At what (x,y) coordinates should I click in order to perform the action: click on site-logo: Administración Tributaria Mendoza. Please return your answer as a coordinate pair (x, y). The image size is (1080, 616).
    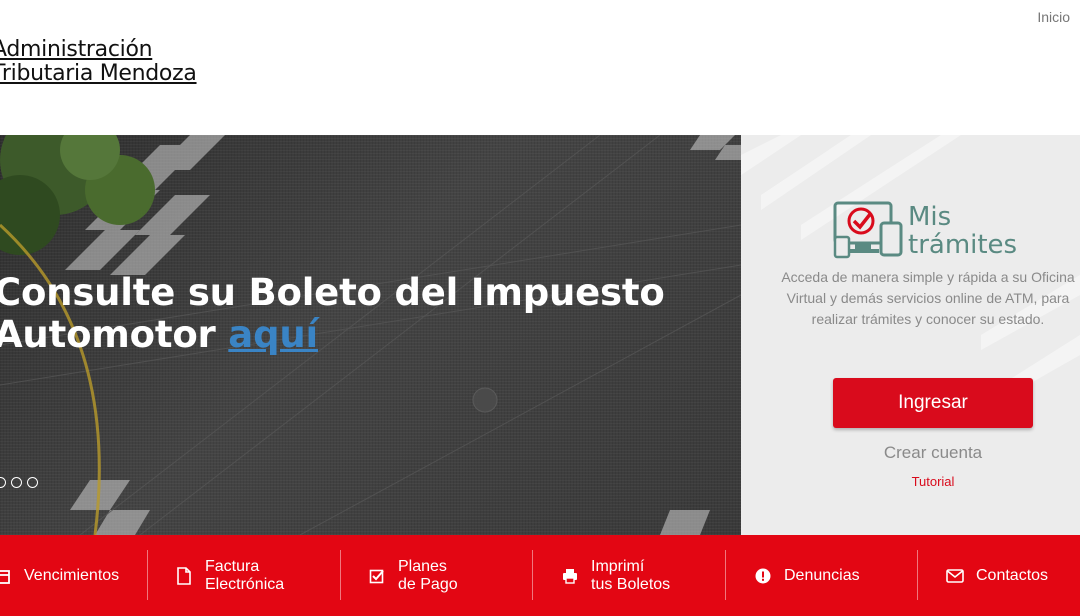
    Looking at the image, I should click on (98, 62).